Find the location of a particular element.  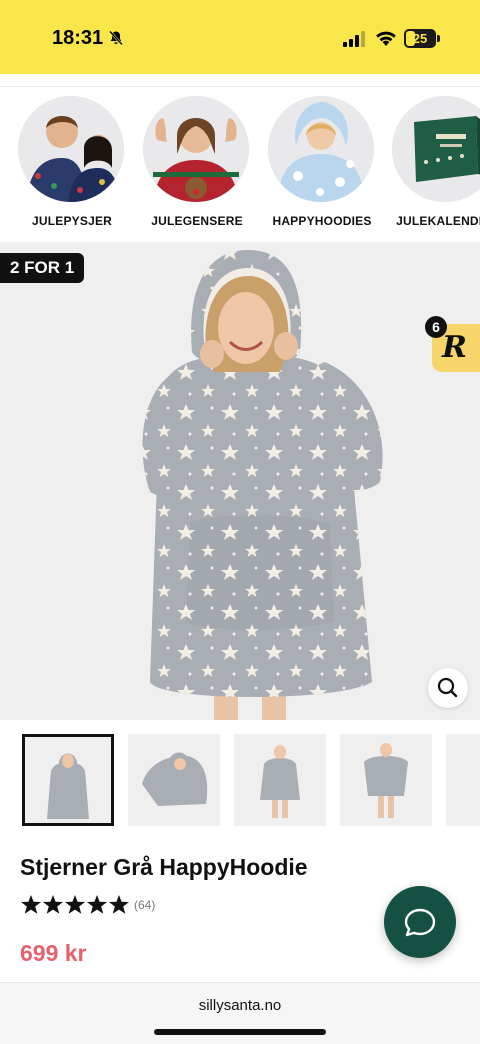

browser-address-bar: sillysanta.no is located at coordinates (240, 1013).